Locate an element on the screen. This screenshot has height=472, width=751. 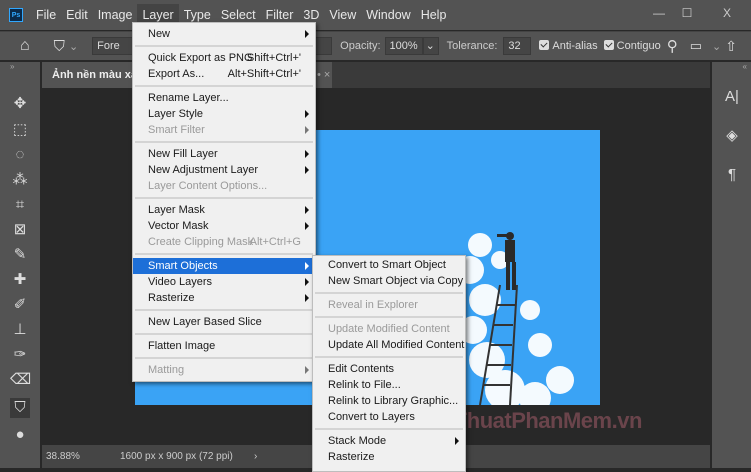
marquee-tool-icon: ⬚ is located at coordinates (20, 130).